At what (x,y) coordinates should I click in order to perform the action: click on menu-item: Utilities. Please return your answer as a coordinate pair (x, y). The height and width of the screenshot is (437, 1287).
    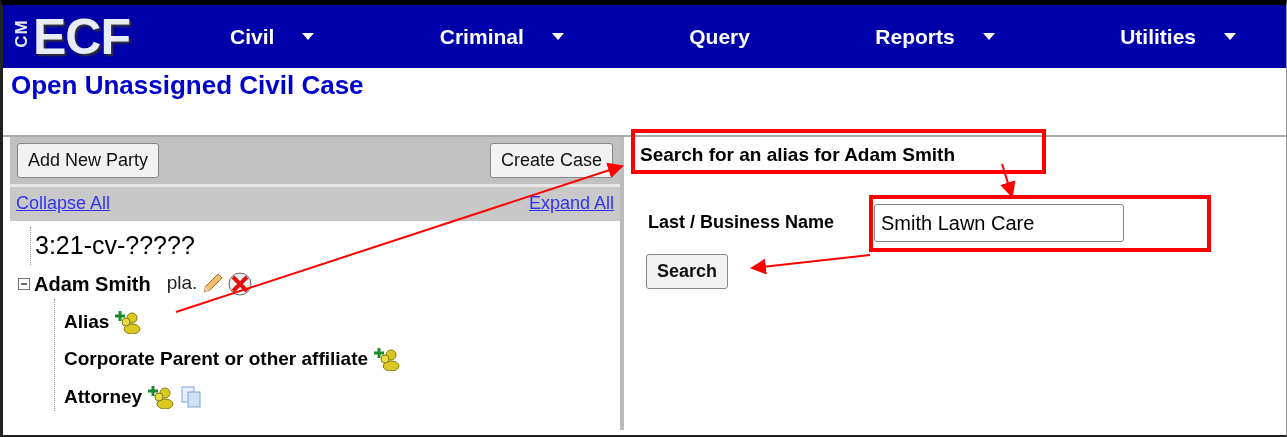
    Looking at the image, I should click on (1178, 36).